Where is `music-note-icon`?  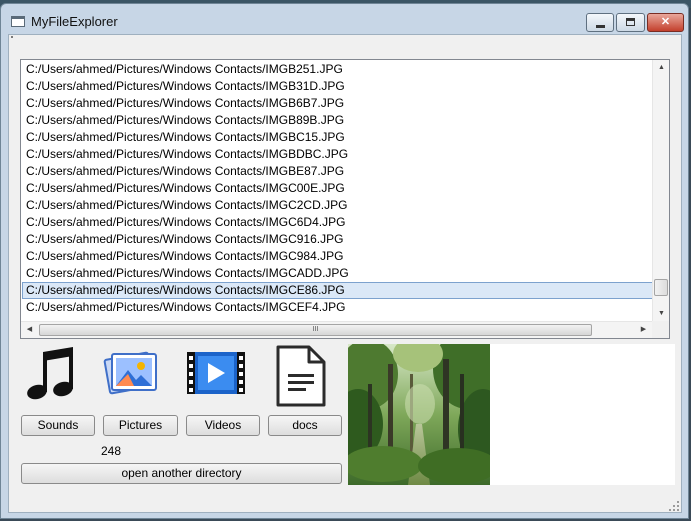 music-note-icon is located at coordinates (52, 376).